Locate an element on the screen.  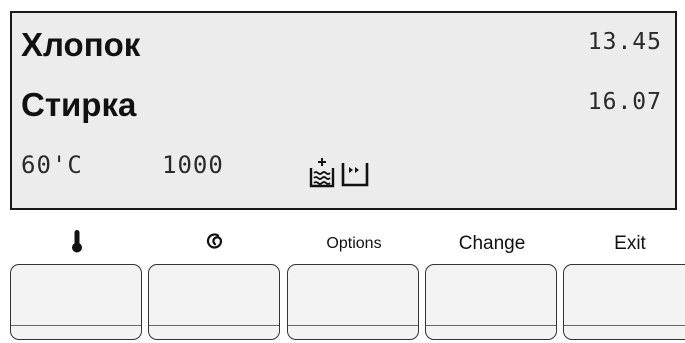
thermometer-icon is located at coordinates (77, 243).